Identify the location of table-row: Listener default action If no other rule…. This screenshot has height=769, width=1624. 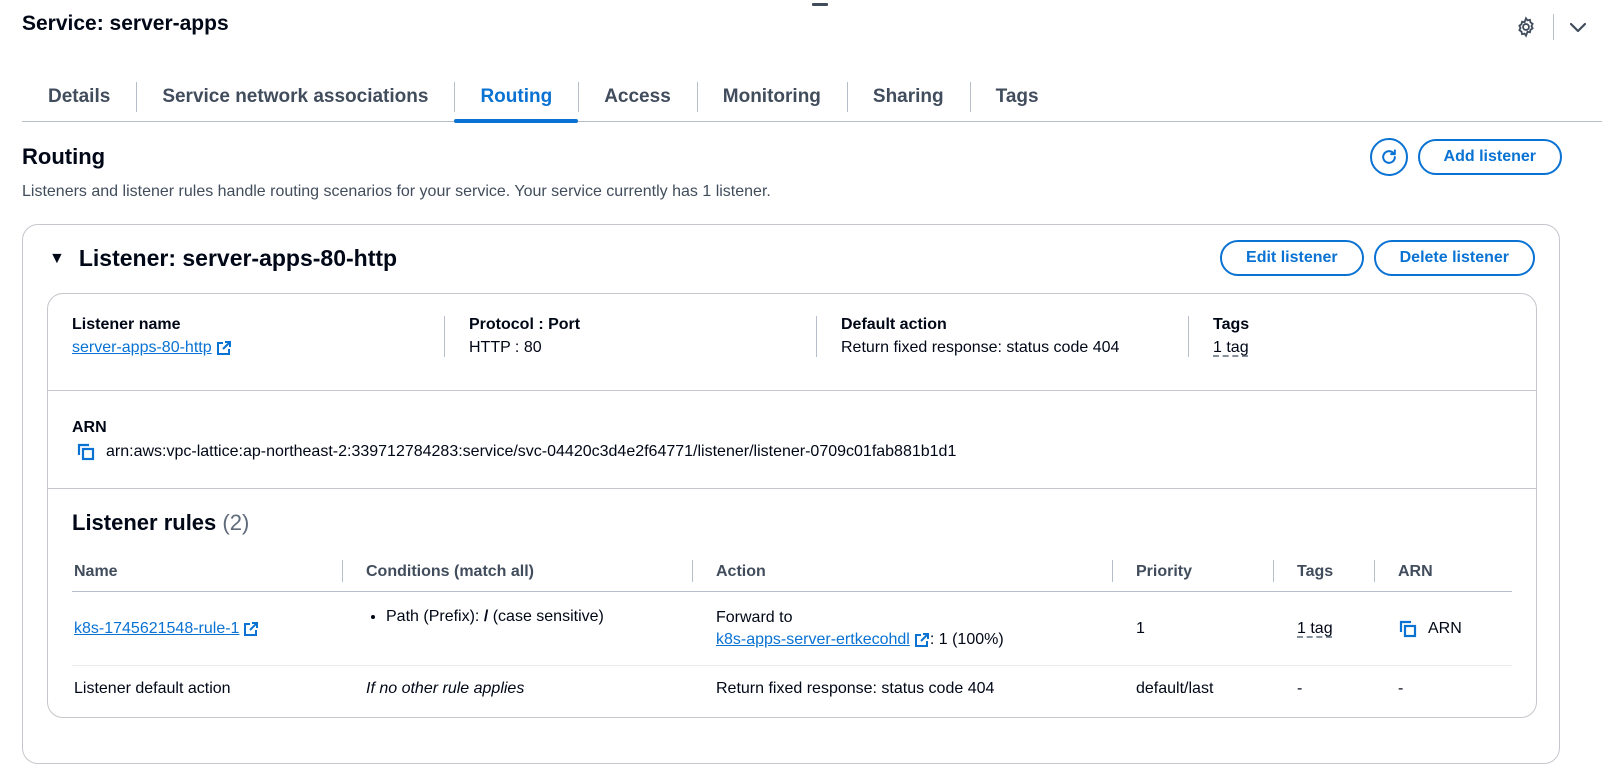
(792, 689).